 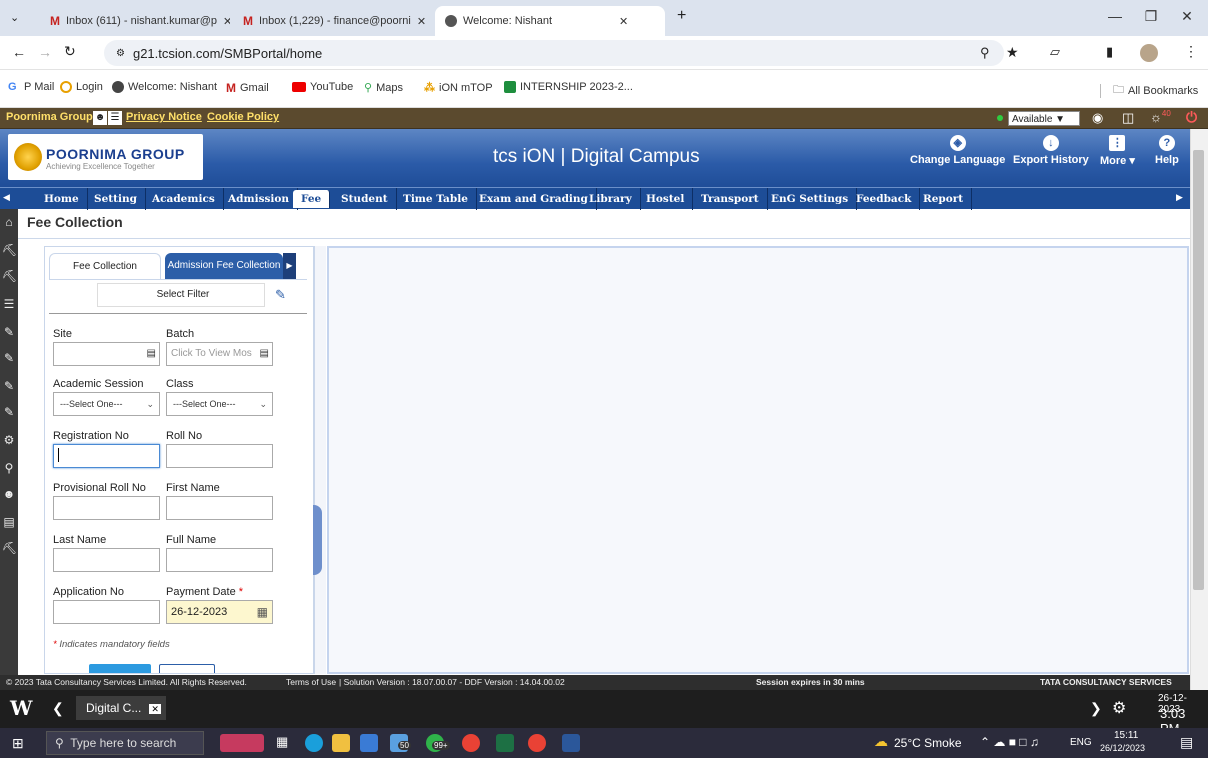 I want to click on browser-tab-inbox-2: M Inbox (1,229) - finance@poorni ✕, so click(x=331, y=21).